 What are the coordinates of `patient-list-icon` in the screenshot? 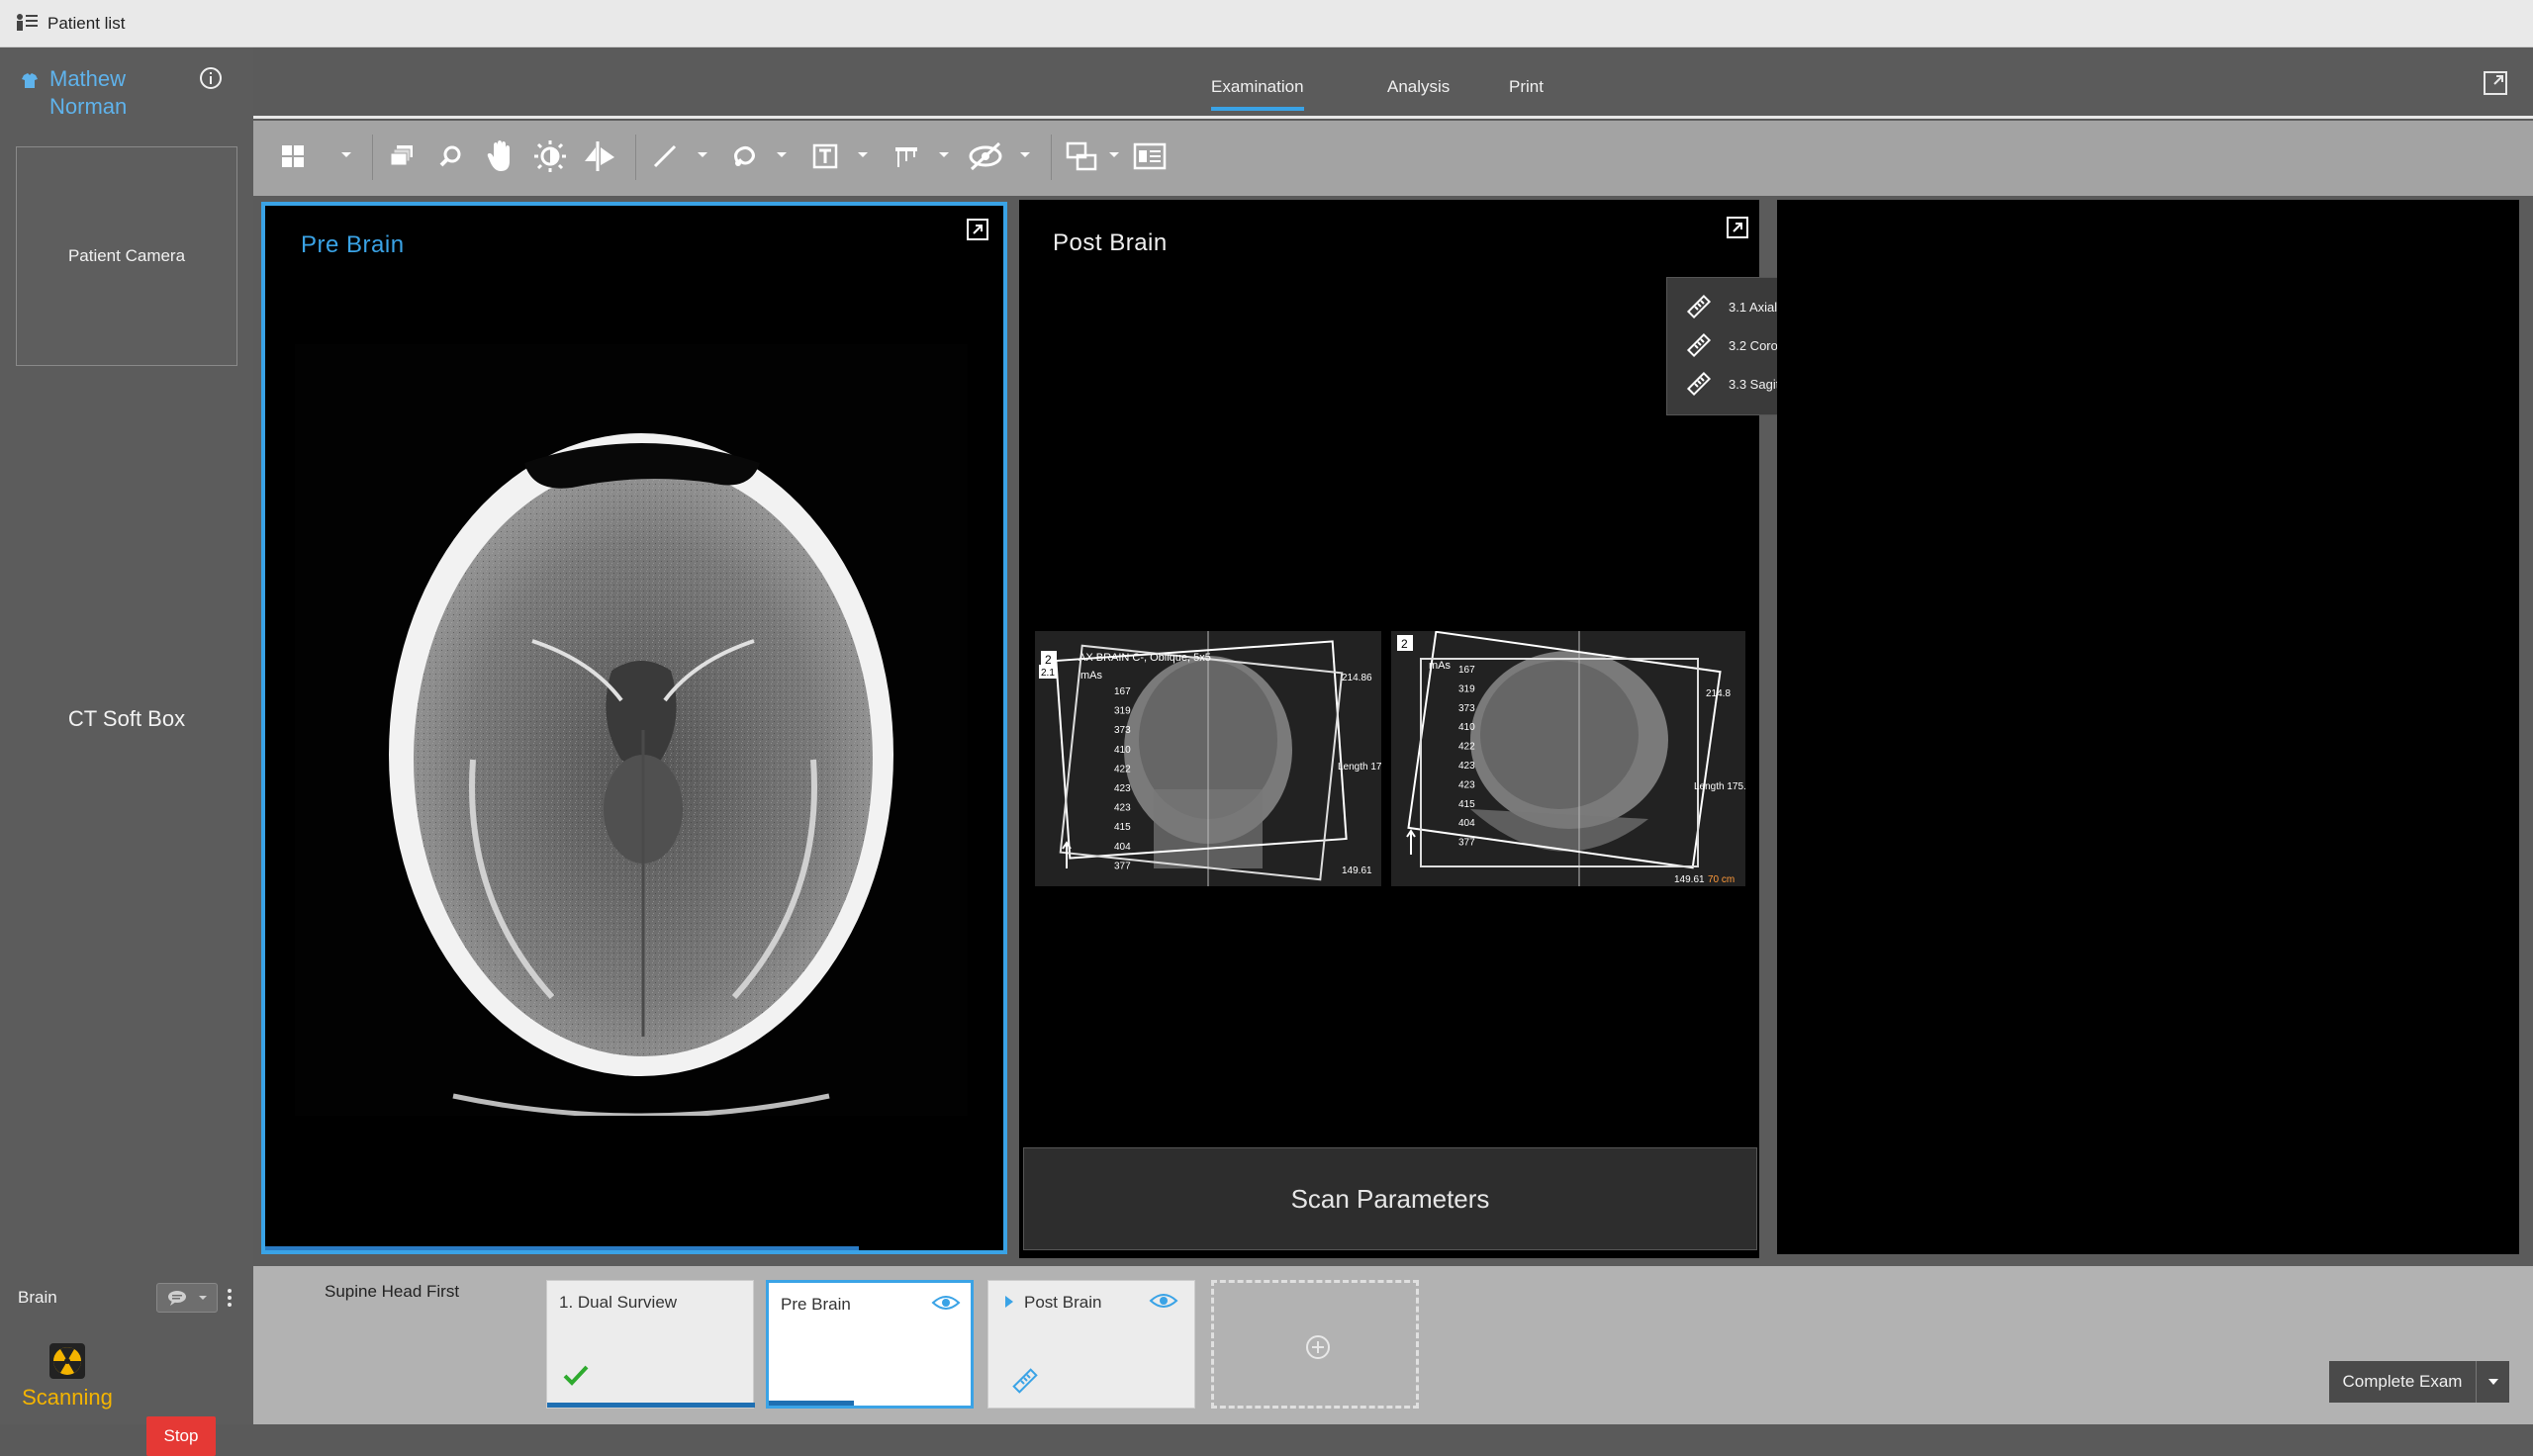 It's located at (27, 24).